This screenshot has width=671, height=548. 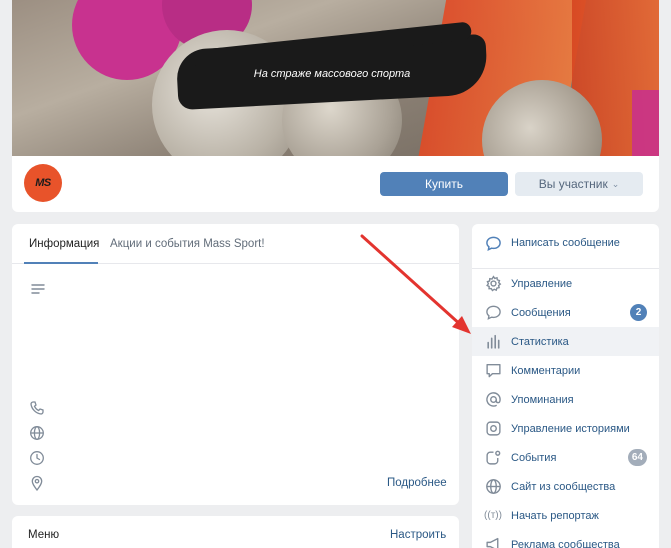 I want to click on broadcast-icon: ((т)), so click(x=493, y=515).